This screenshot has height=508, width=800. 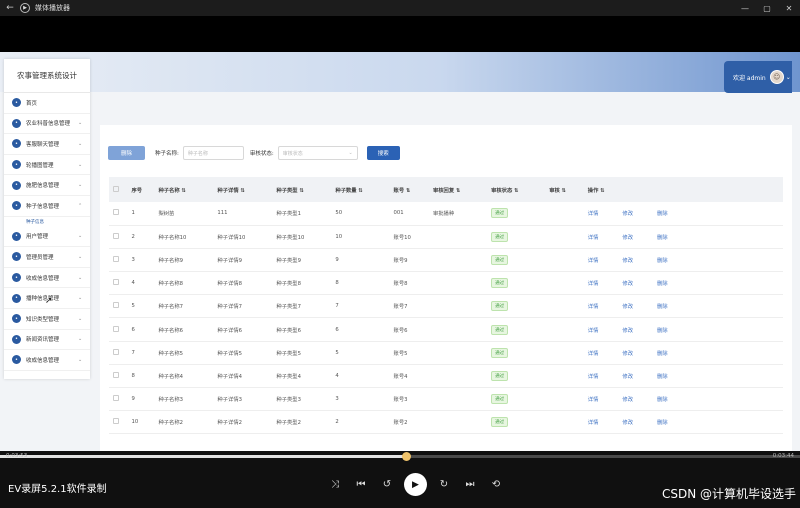 What do you see at coordinates (47, 185) in the screenshot?
I see `sidebar-item: • 施肥信息管理 ⌄` at bounding box center [47, 185].